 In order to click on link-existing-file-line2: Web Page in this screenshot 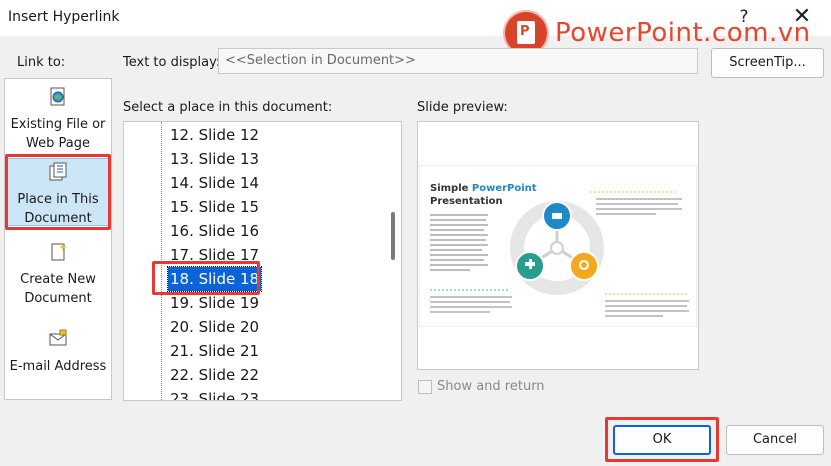, I will do `click(58, 143)`.